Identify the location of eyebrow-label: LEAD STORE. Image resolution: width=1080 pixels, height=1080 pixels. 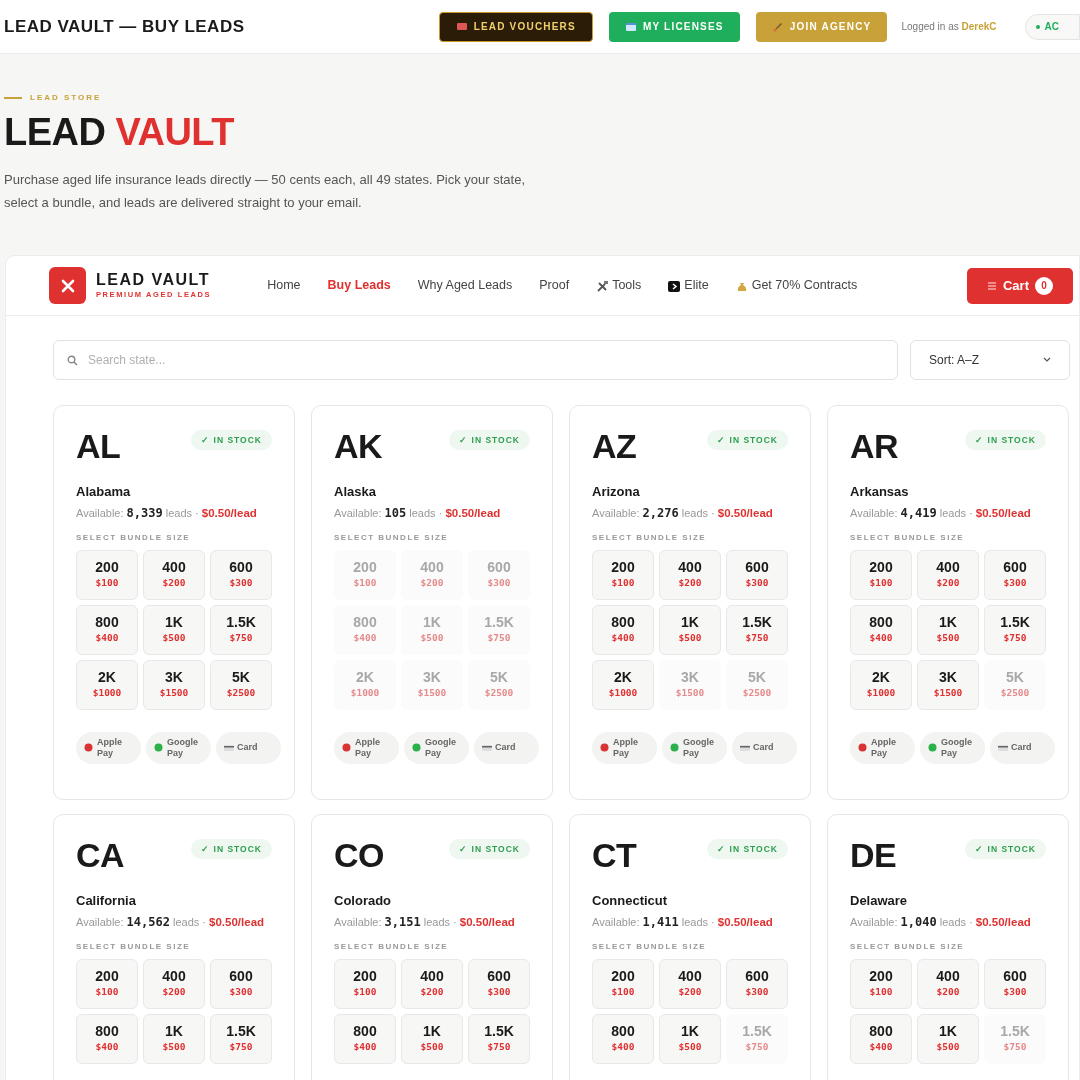
(66, 98).